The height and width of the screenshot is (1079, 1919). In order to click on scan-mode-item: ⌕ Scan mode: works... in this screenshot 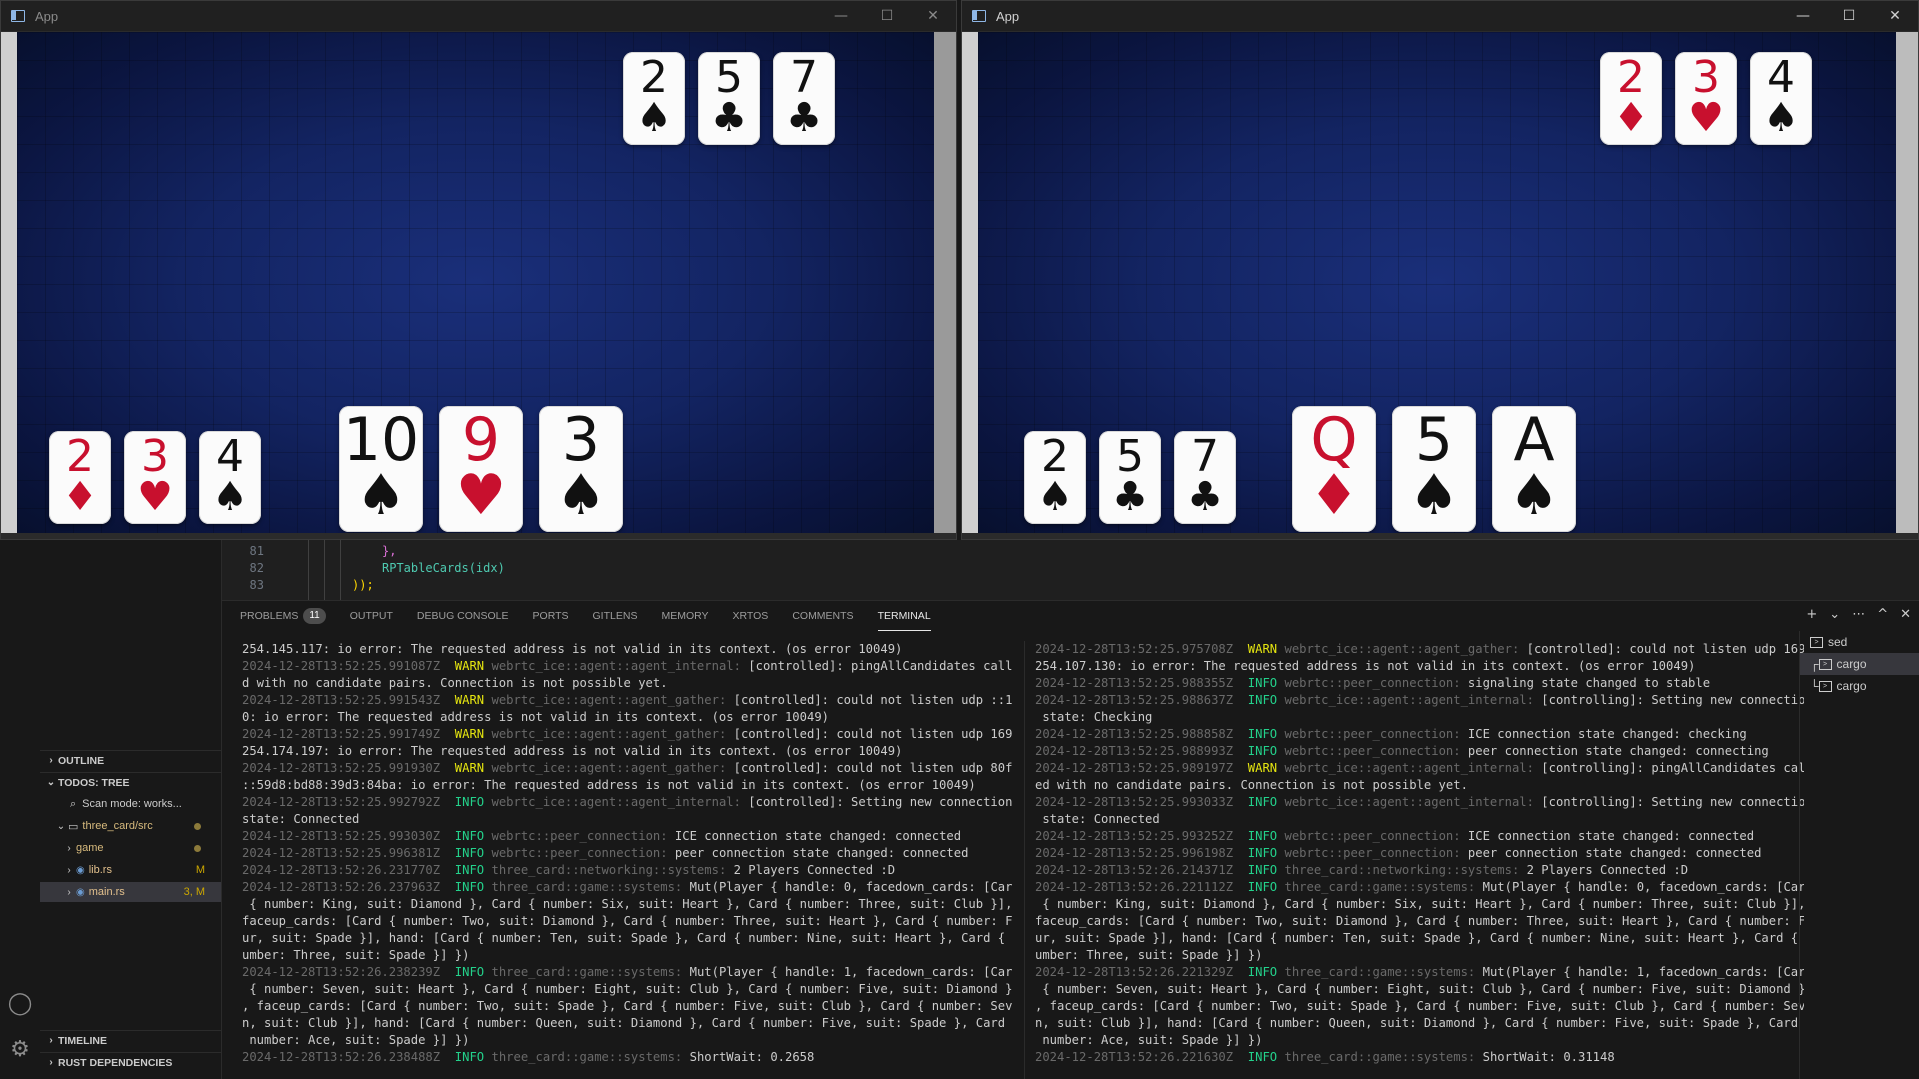, I will do `click(130, 804)`.